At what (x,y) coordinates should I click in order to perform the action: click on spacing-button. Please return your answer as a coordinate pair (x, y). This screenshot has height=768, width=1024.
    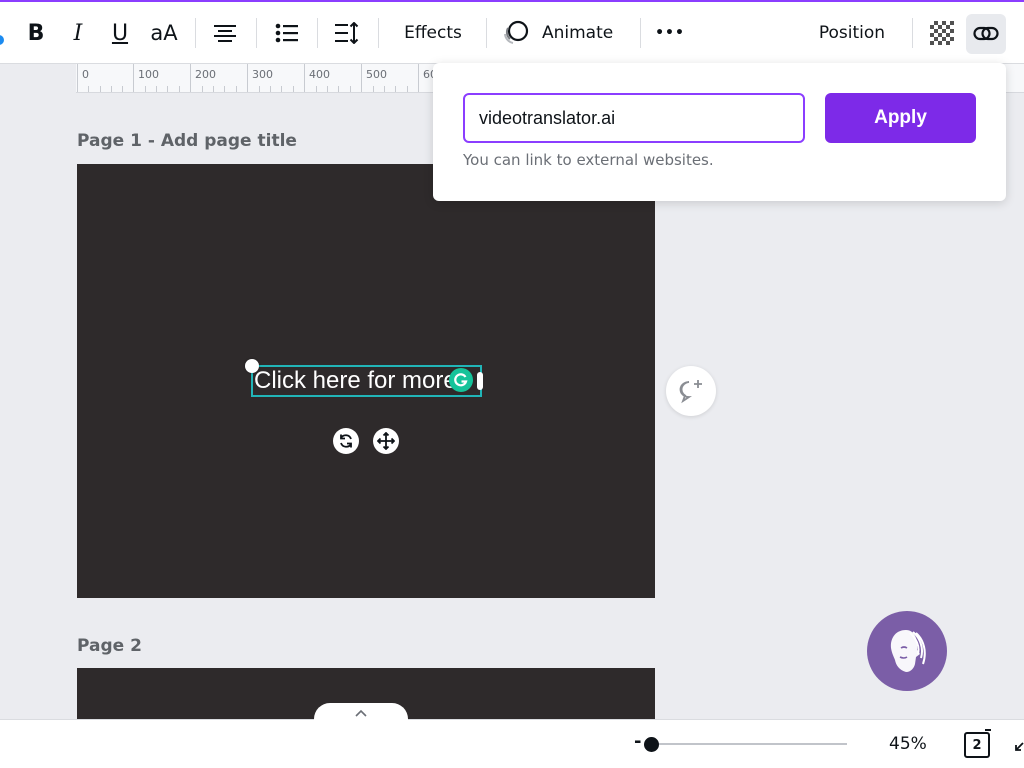
    Looking at the image, I should click on (347, 33).